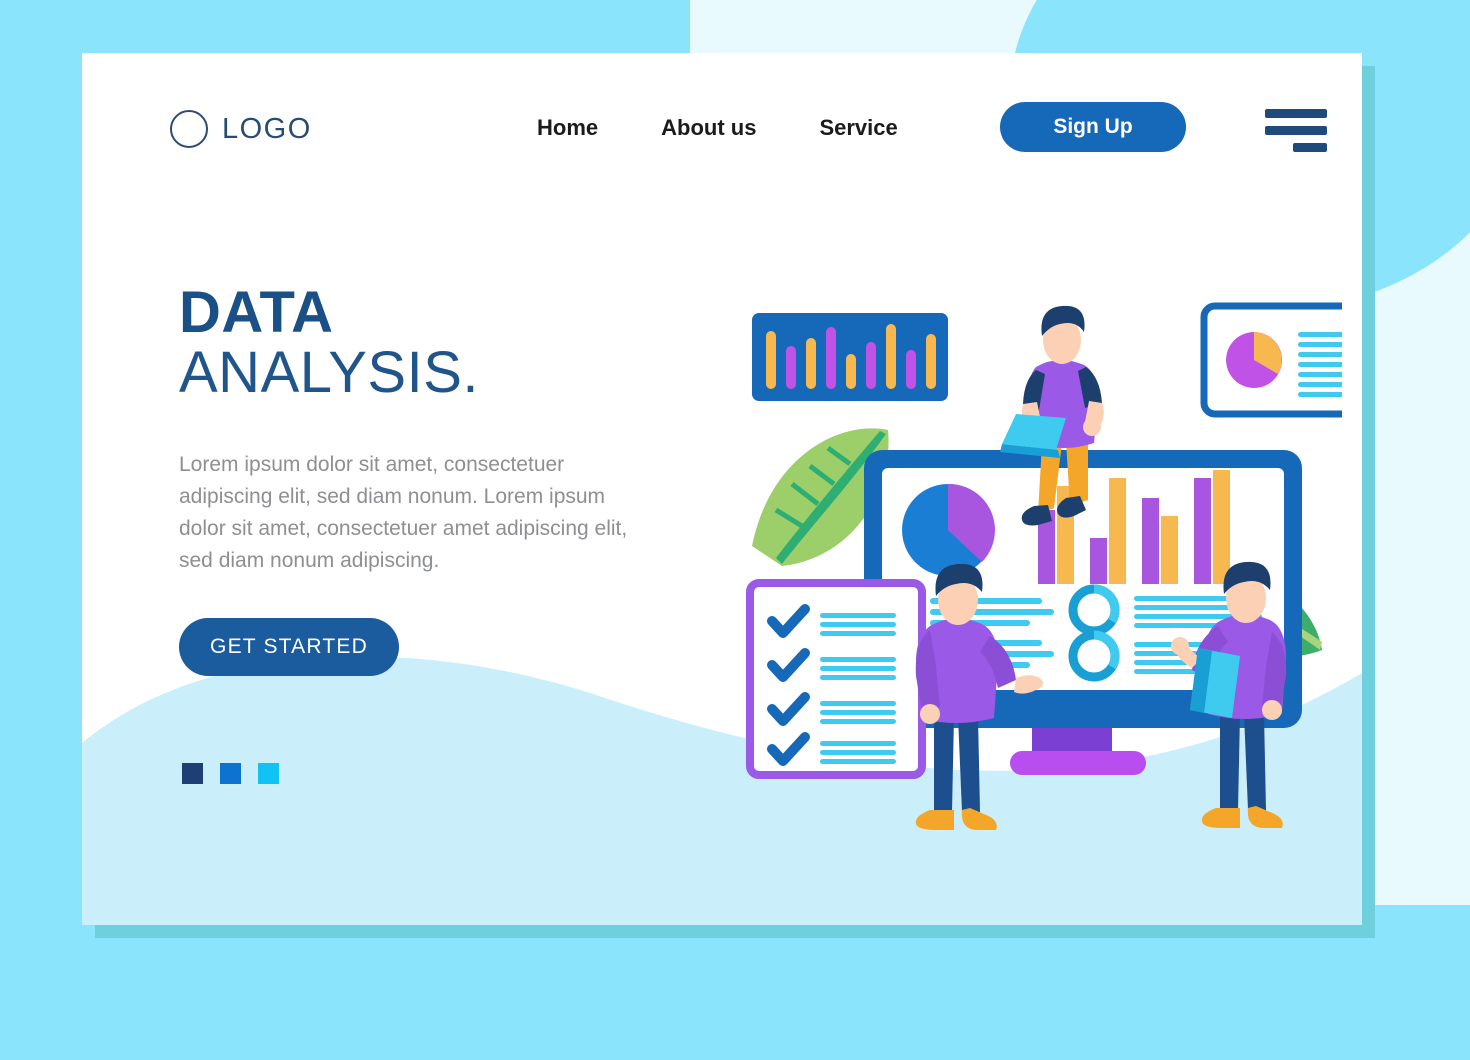  What do you see at coordinates (192, 773) in the screenshot?
I see `dot-navy` at bounding box center [192, 773].